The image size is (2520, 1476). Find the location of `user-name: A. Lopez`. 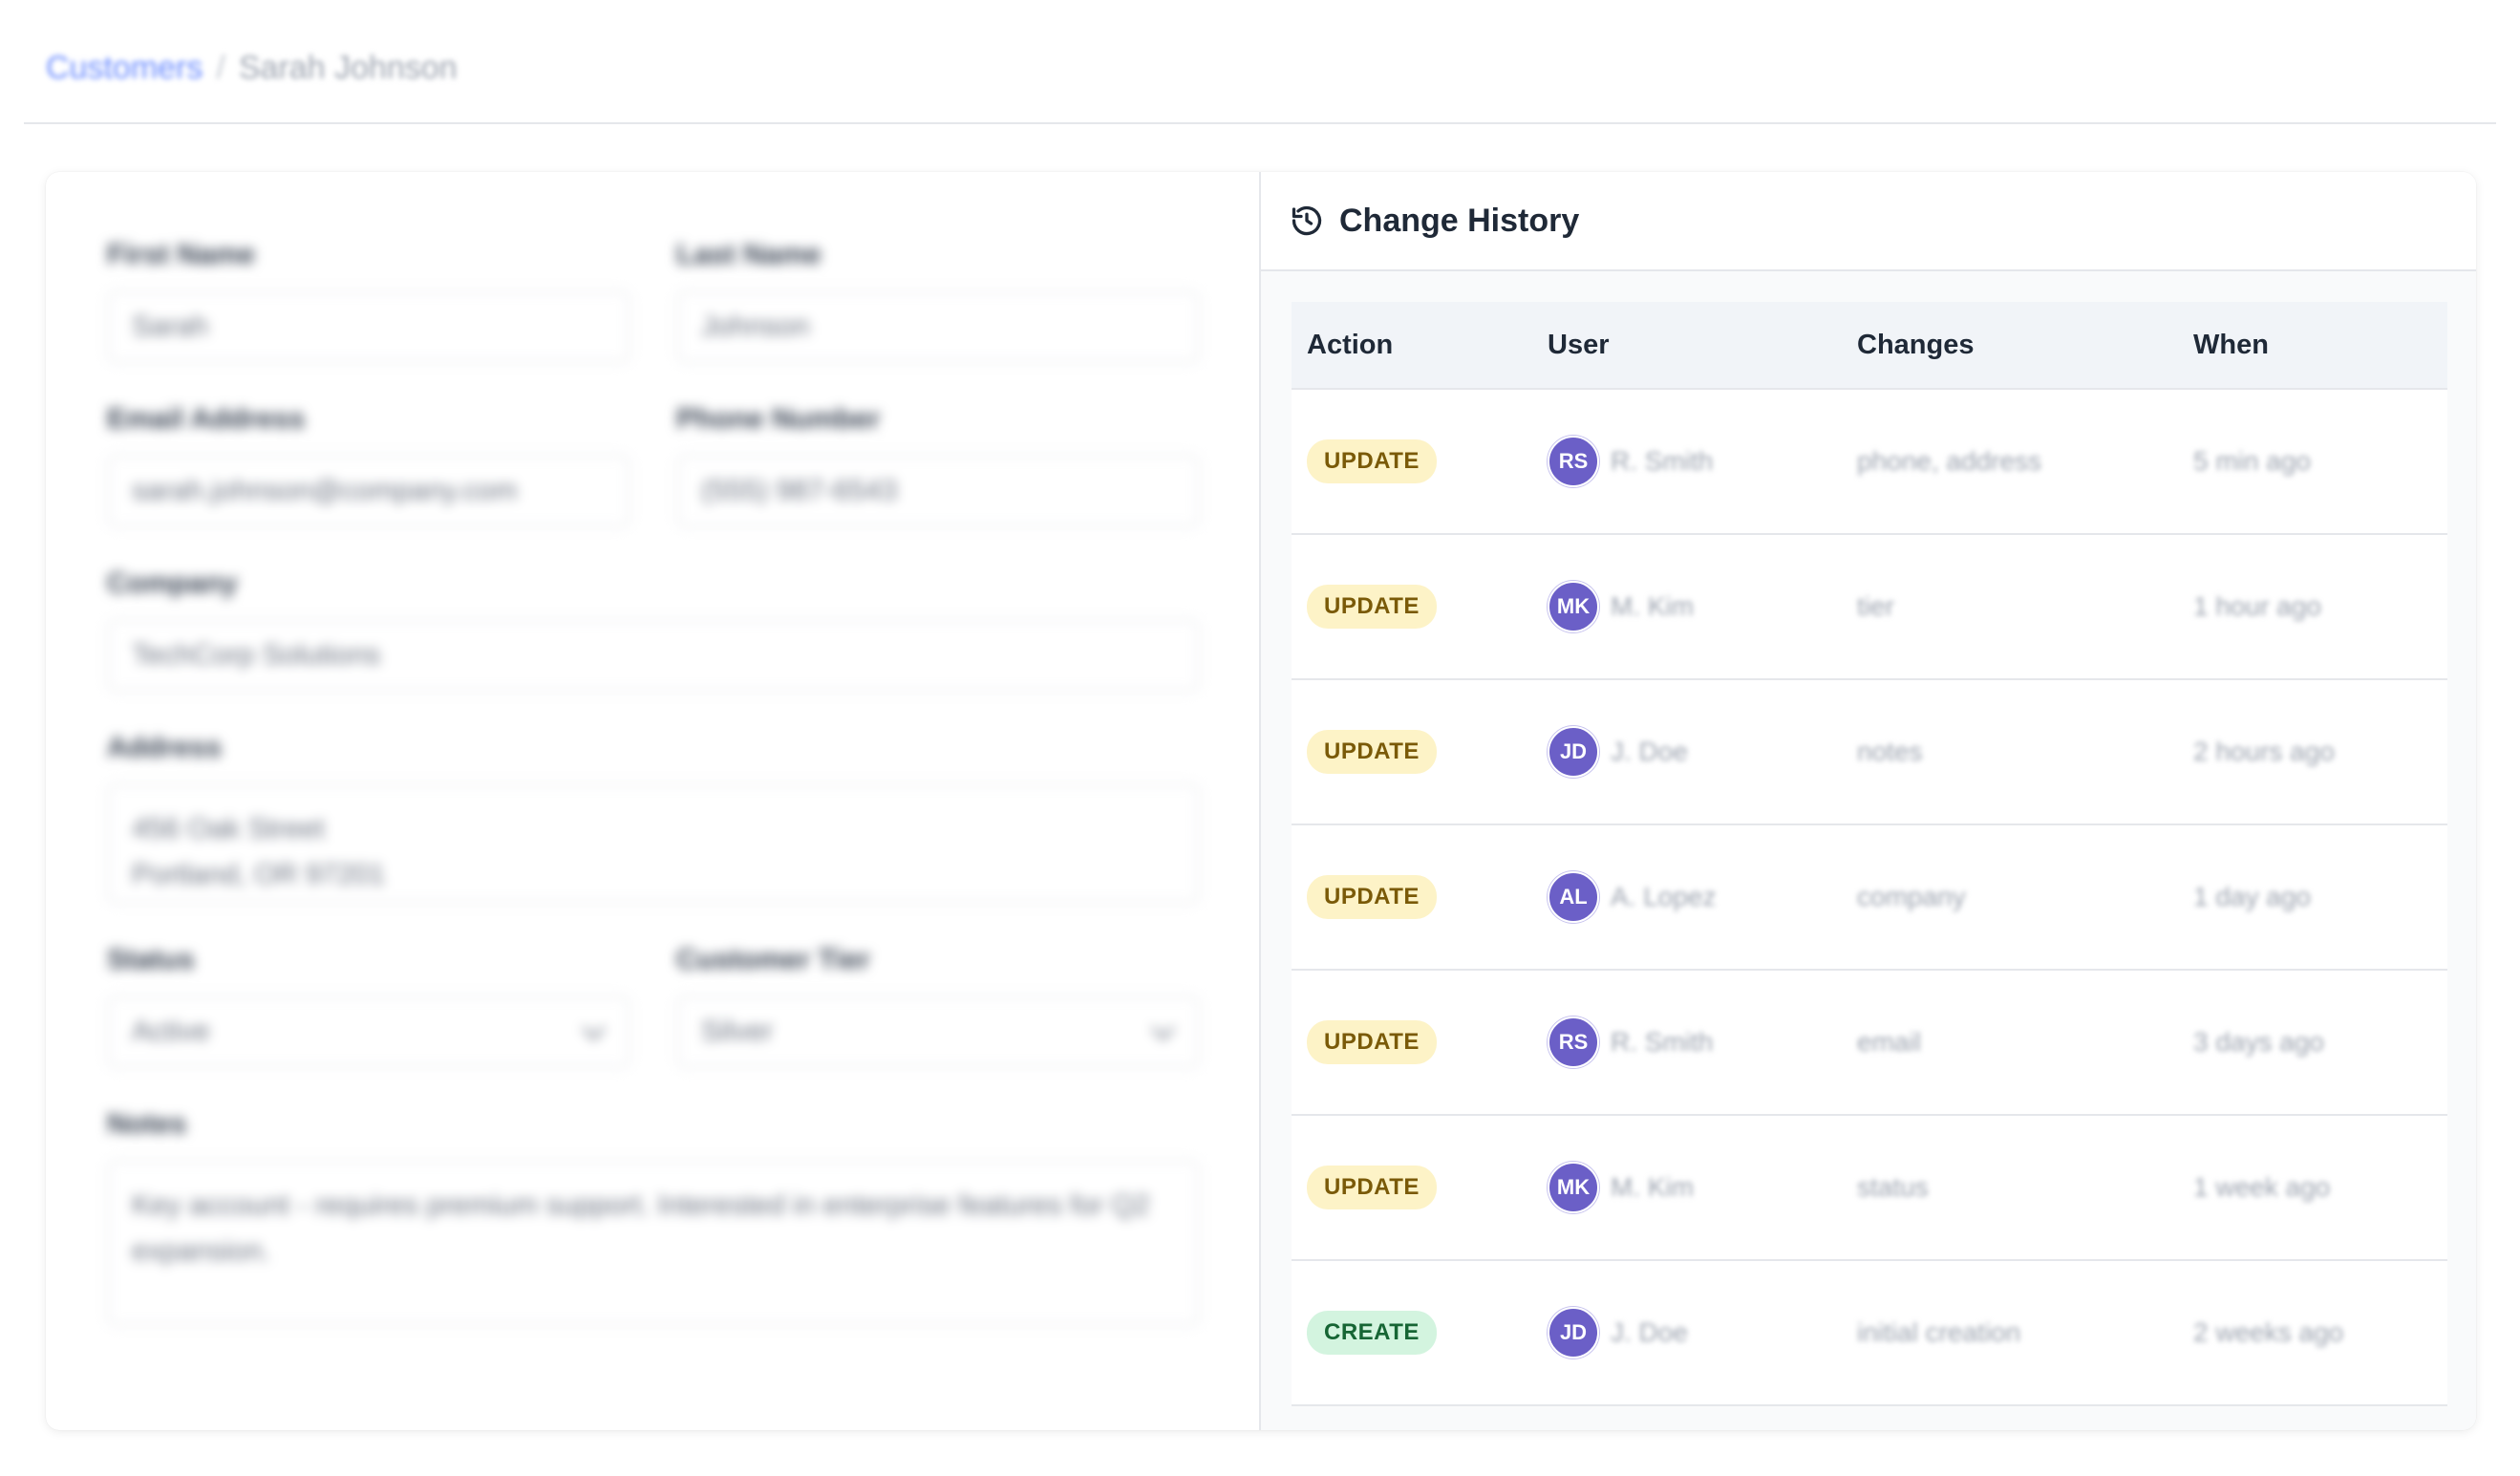

user-name: A. Lopez is located at coordinates (1664, 896).